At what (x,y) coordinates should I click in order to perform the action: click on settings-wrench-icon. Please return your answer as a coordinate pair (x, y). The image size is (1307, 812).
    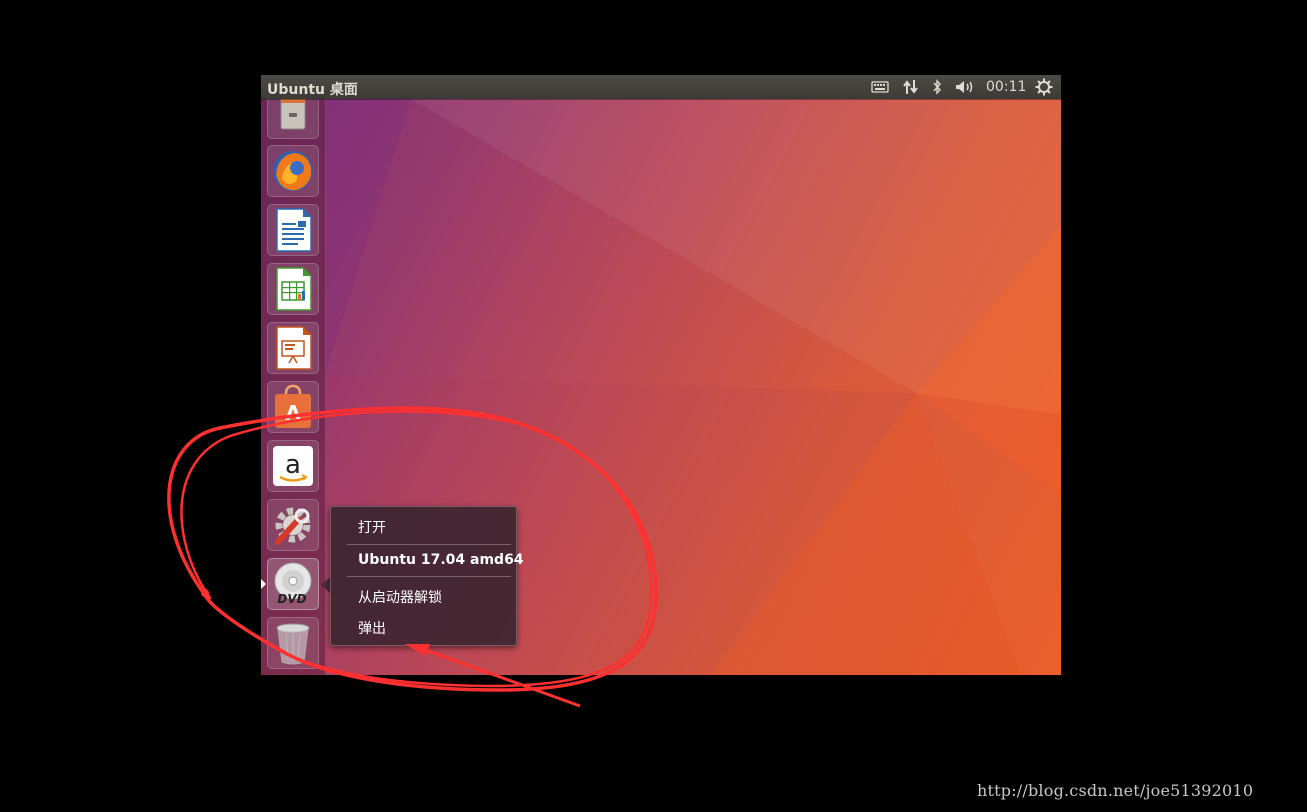
    Looking at the image, I should click on (293, 526).